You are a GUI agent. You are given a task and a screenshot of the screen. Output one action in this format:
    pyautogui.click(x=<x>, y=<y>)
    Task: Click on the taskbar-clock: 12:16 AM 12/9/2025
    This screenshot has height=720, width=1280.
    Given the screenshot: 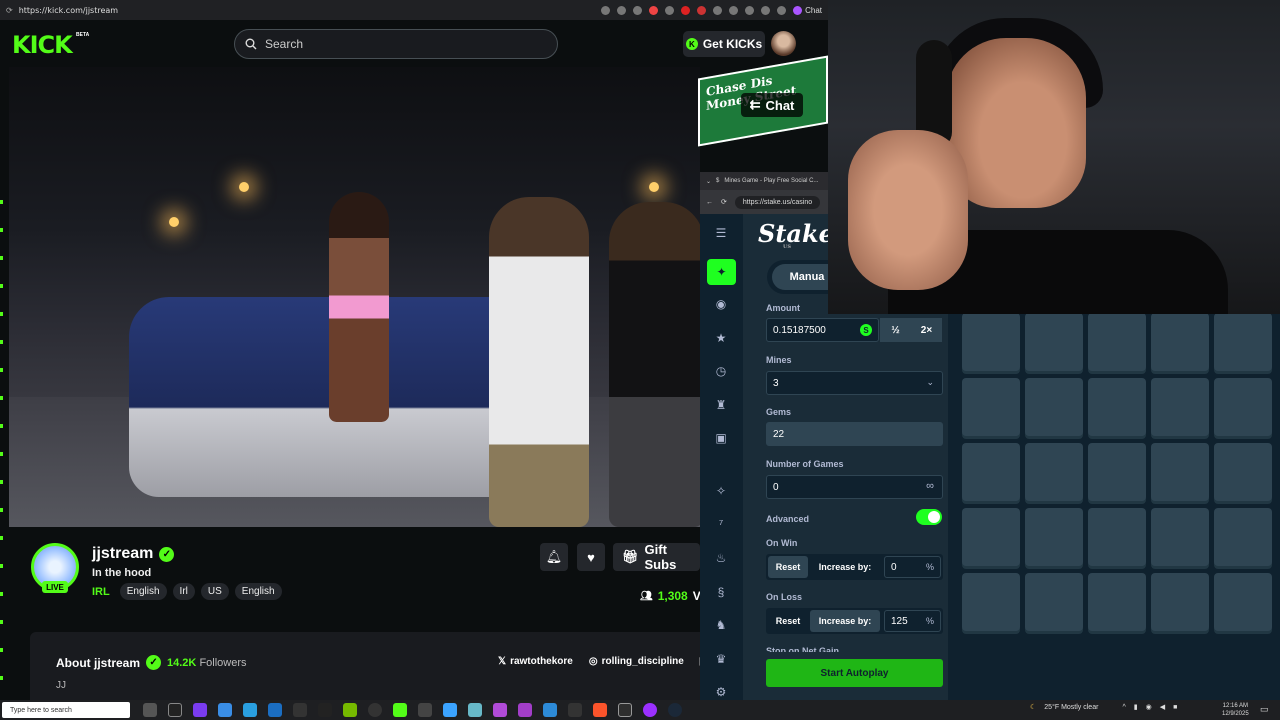 What is the action you would take?
    pyautogui.click(x=1235, y=710)
    